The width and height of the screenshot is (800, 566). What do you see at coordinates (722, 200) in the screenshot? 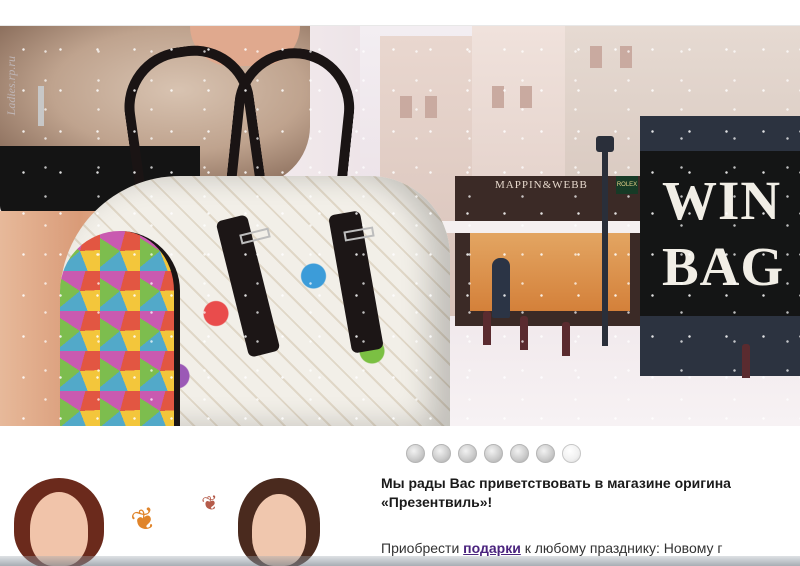
I see `promo-title-line1: WIN` at bounding box center [722, 200].